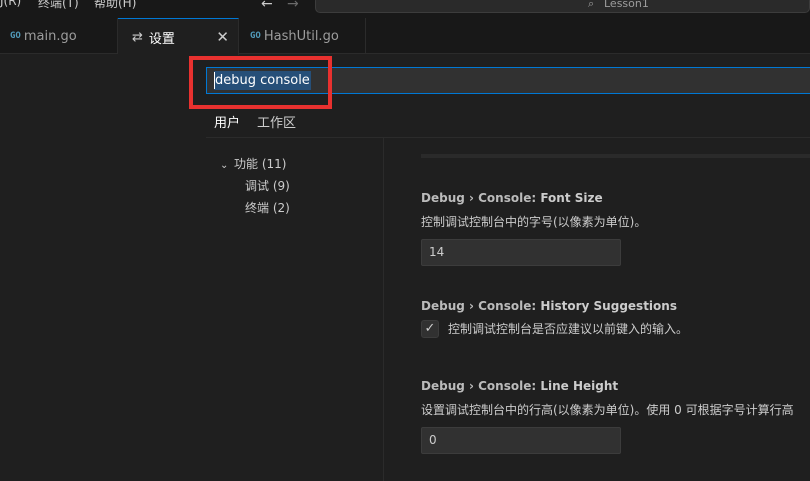  Describe the element at coordinates (520, 386) in the screenshot. I see `setting-title-line-height: Debug › Console: Line Height` at that location.